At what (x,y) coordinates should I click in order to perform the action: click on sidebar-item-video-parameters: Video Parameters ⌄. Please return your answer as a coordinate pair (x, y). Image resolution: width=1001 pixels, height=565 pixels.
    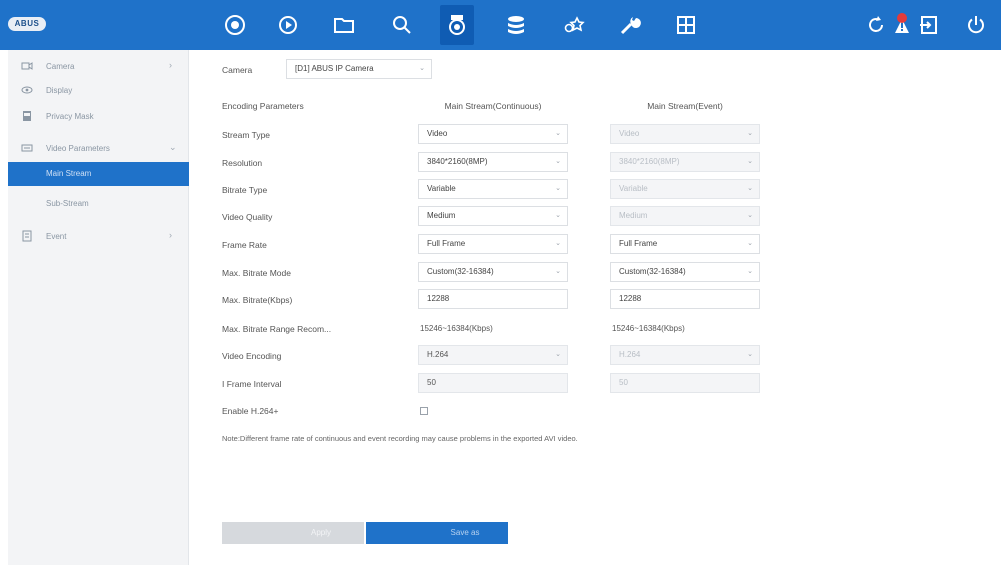
    Looking at the image, I should click on (98, 148).